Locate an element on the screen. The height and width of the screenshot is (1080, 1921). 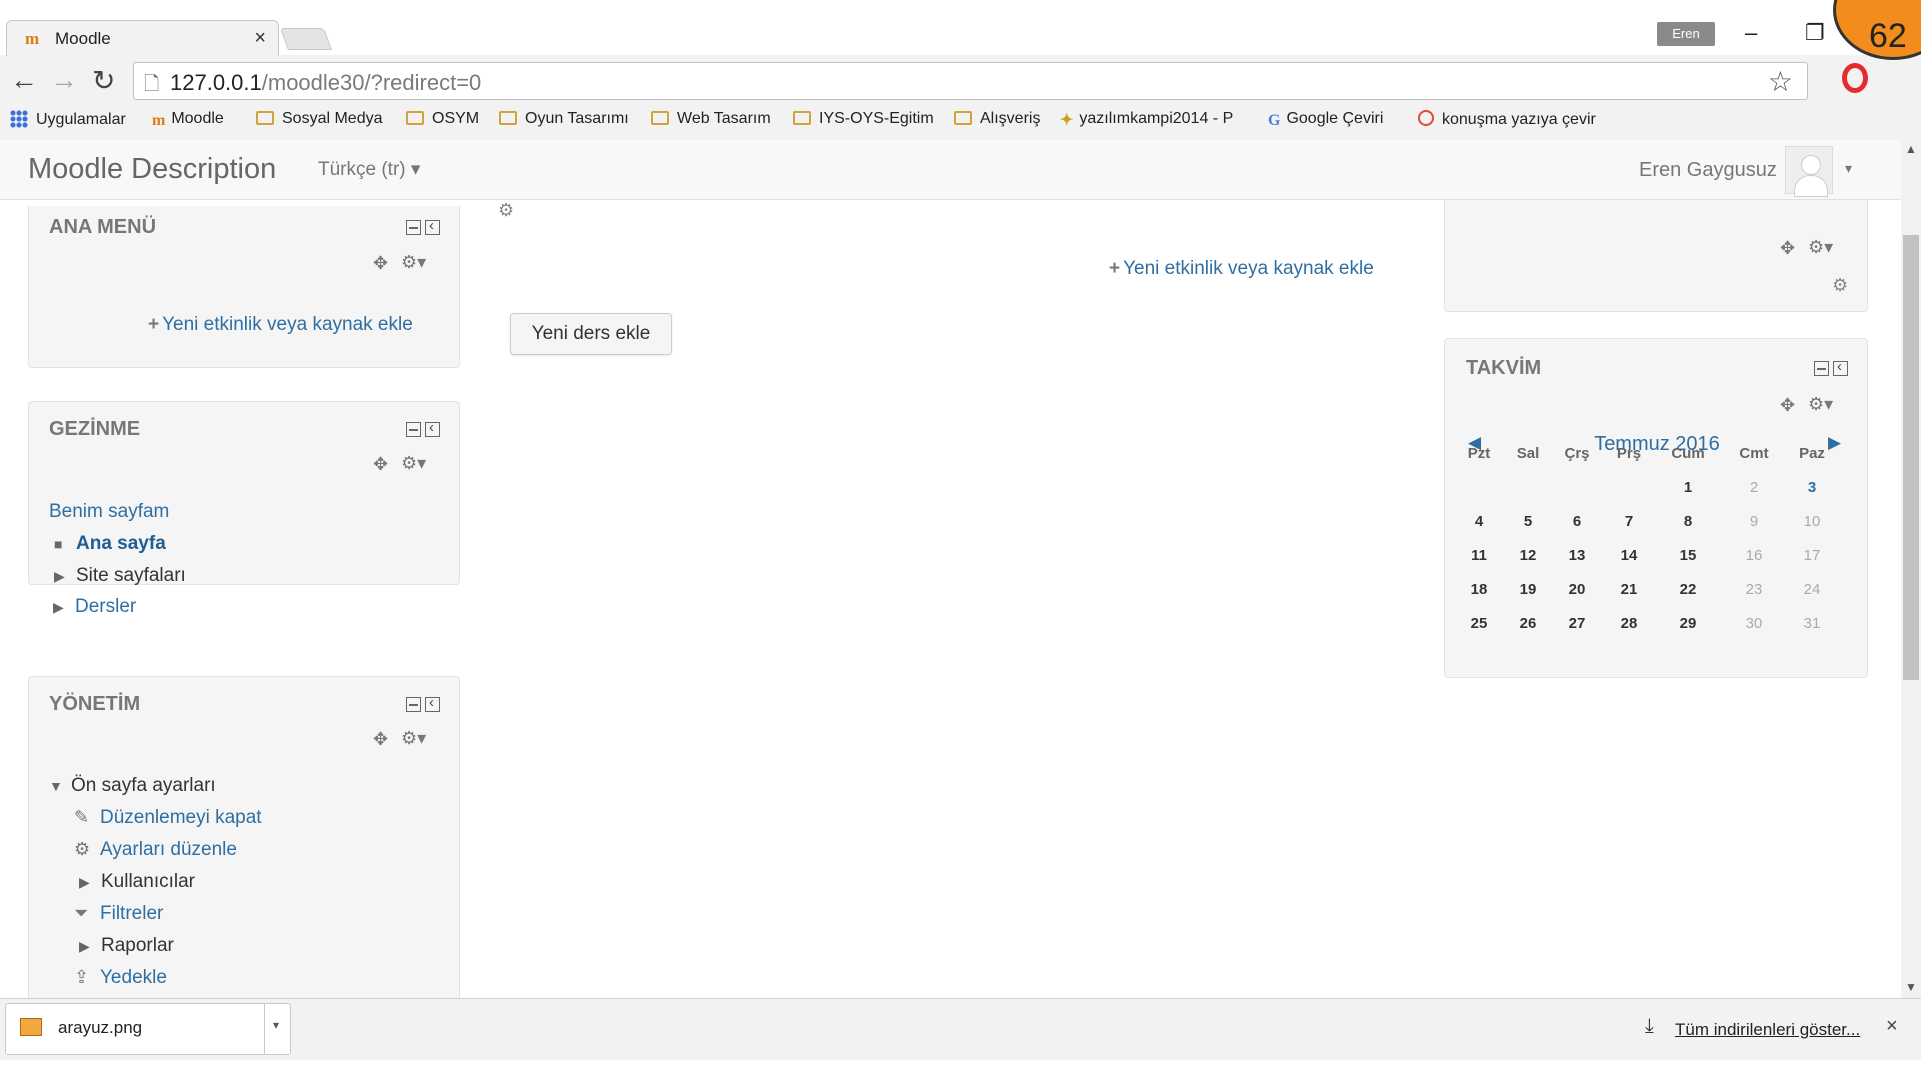
site-name: Moodle Description is located at coordinates (152, 169).